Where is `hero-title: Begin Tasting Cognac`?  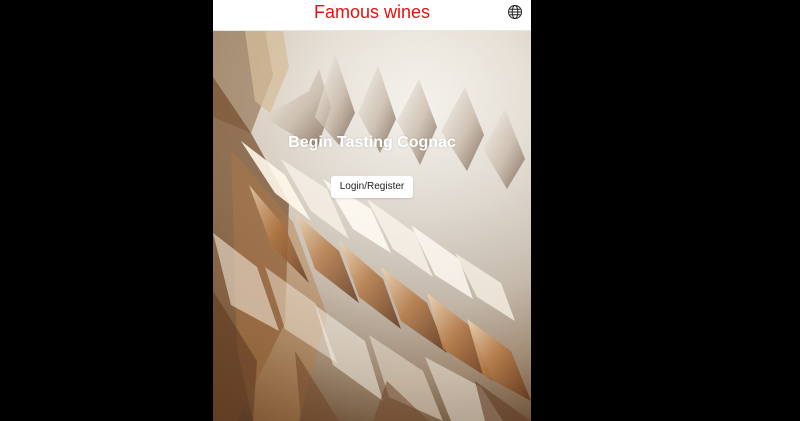 hero-title: Begin Tasting Cognac is located at coordinates (372, 142).